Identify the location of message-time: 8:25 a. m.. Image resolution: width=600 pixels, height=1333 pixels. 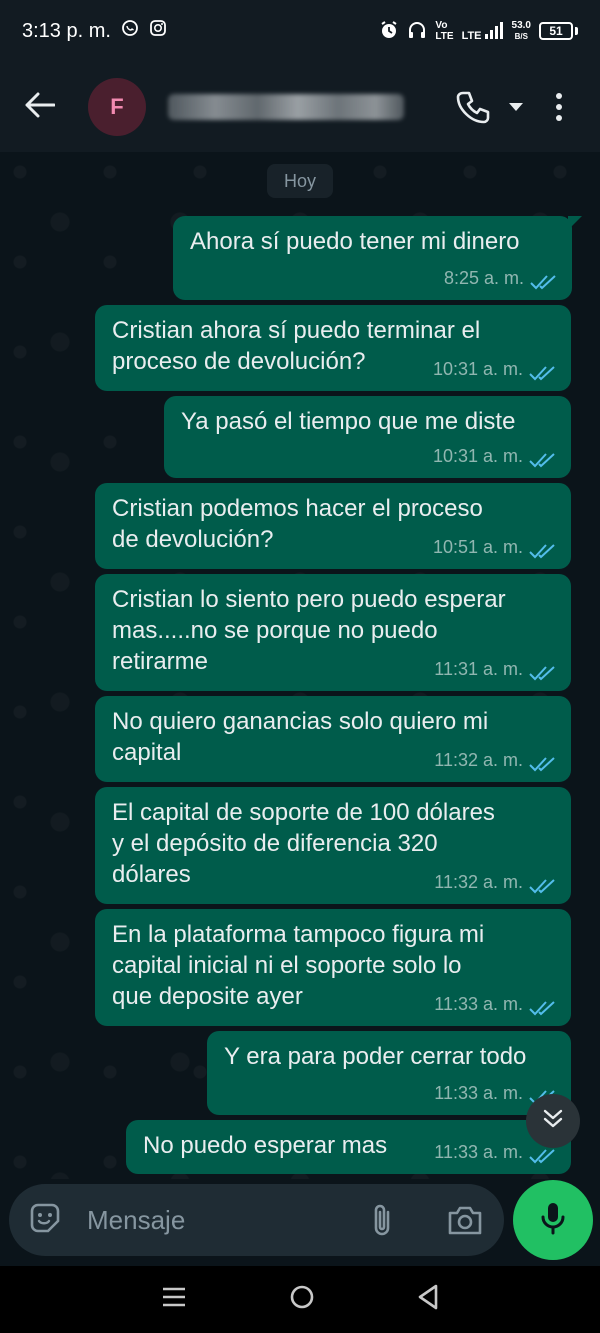
(483, 278).